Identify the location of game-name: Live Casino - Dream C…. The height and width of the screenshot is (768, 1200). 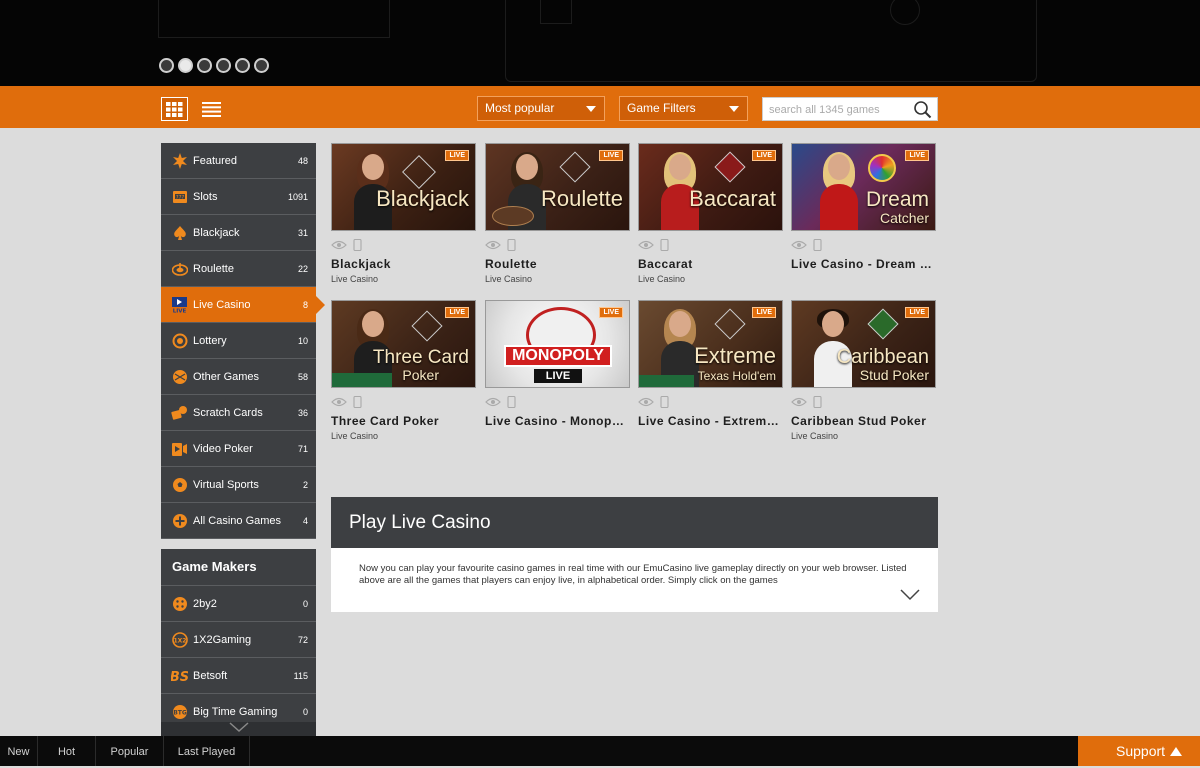
(863, 264).